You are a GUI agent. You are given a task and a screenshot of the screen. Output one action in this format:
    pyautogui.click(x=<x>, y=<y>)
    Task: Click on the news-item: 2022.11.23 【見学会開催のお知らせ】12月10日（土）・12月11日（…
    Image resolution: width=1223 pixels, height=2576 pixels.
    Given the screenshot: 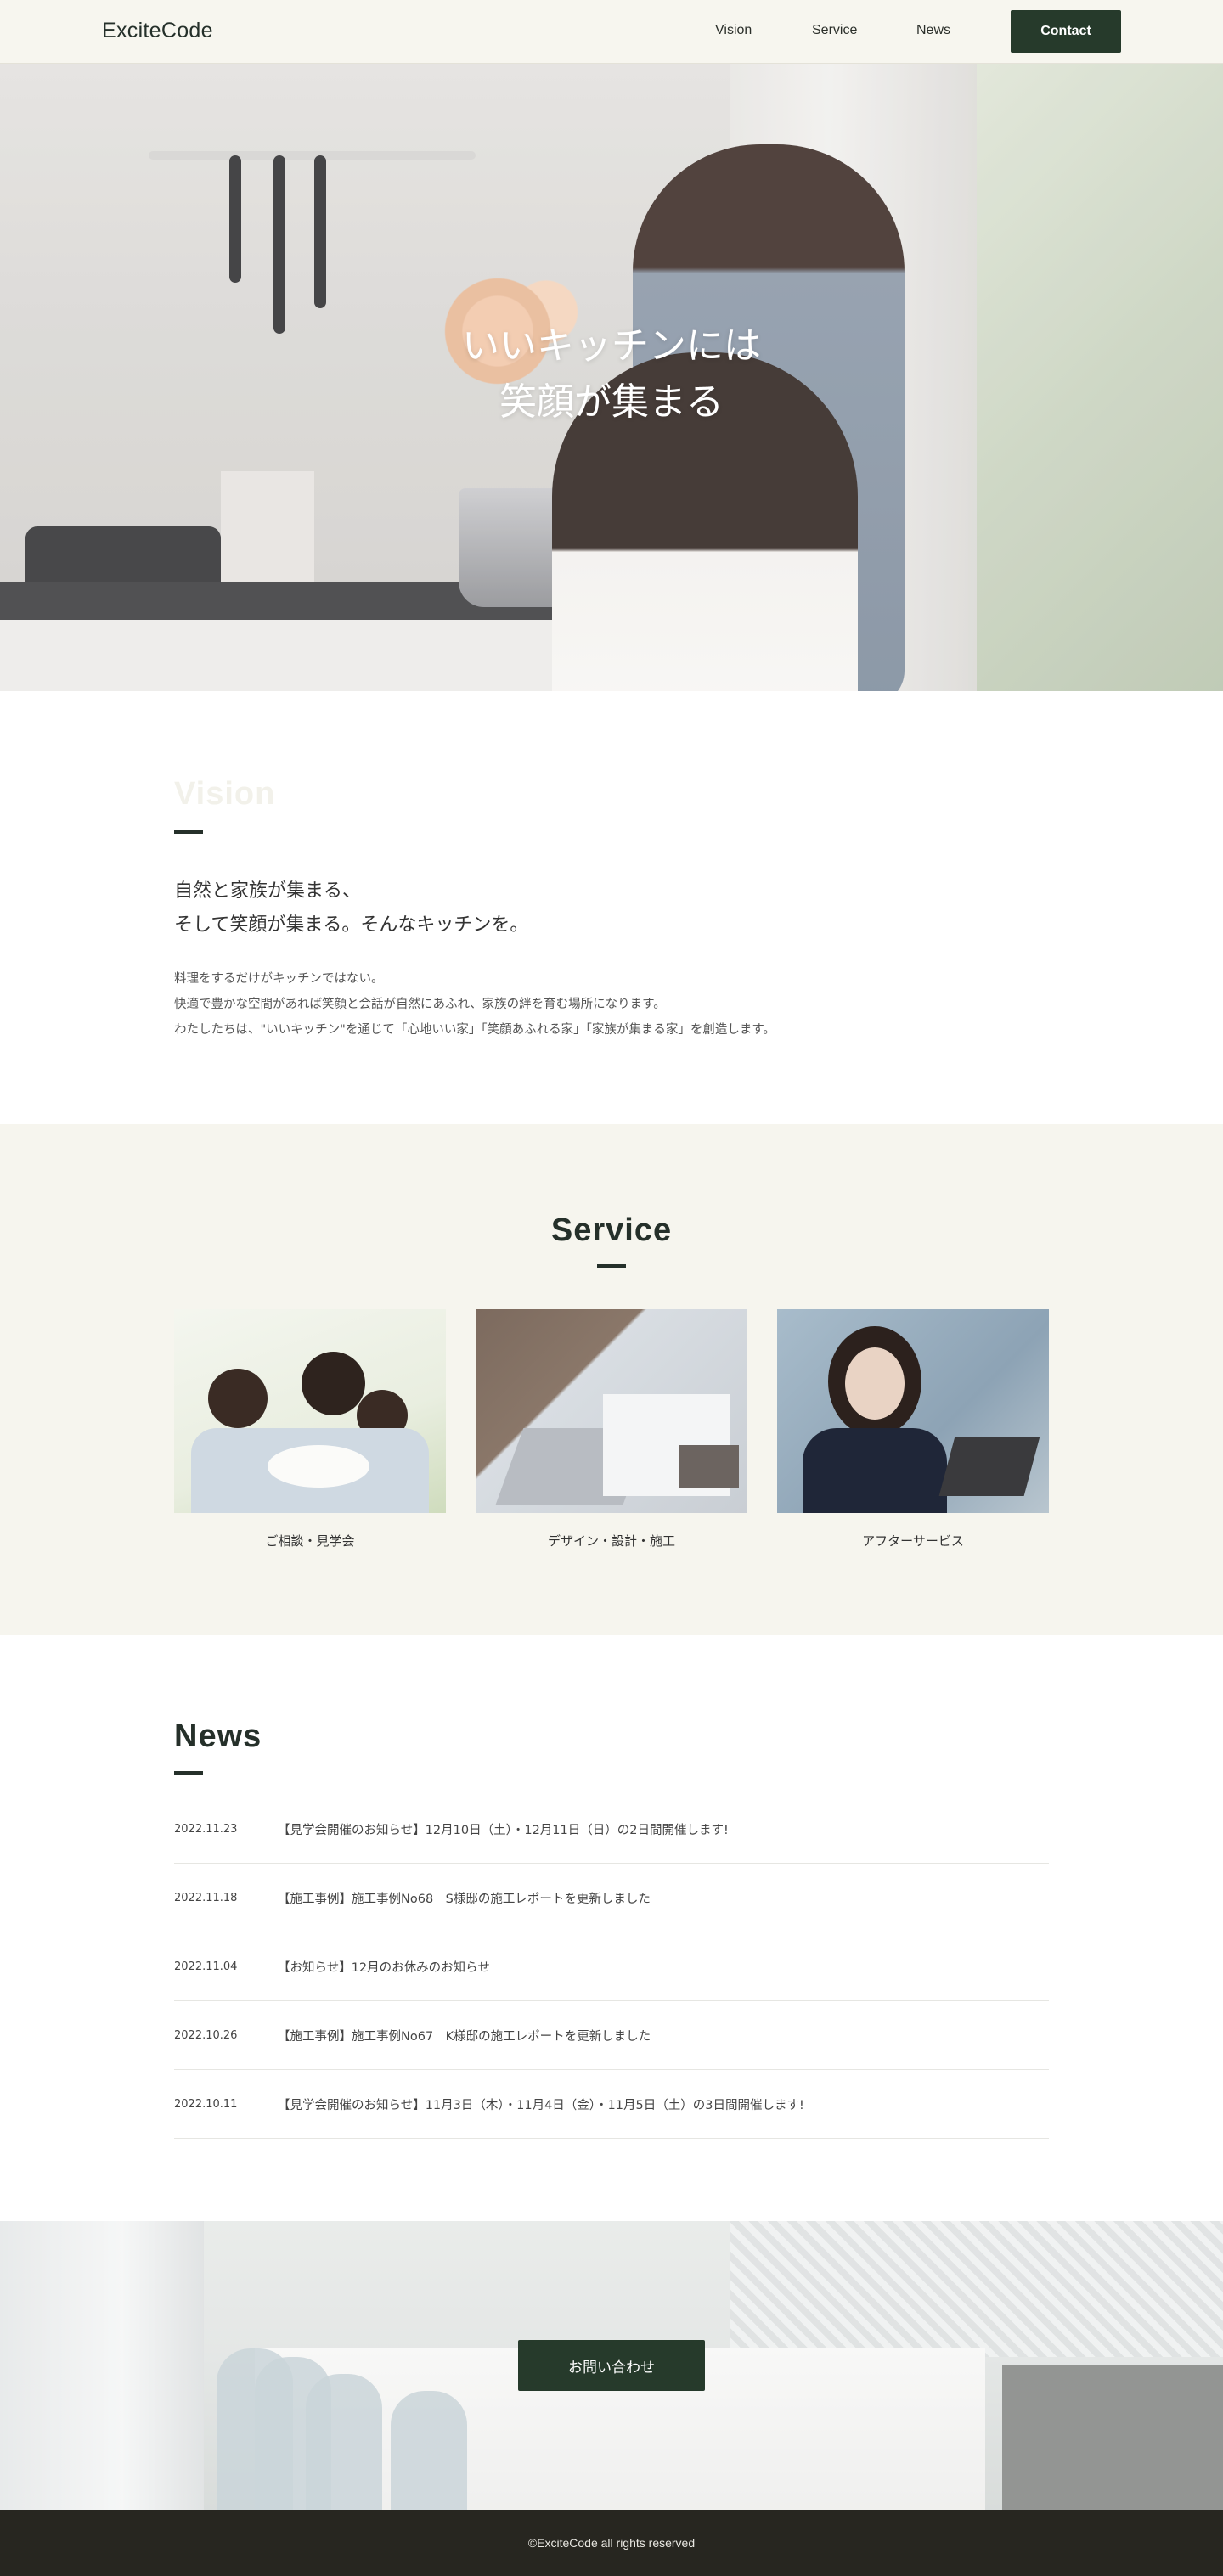 What is the action you would take?
    pyautogui.click(x=611, y=1829)
    